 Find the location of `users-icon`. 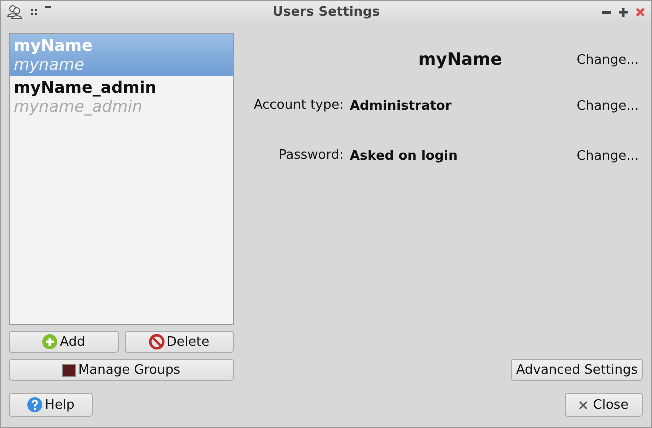

users-icon is located at coordinates (15, 12).